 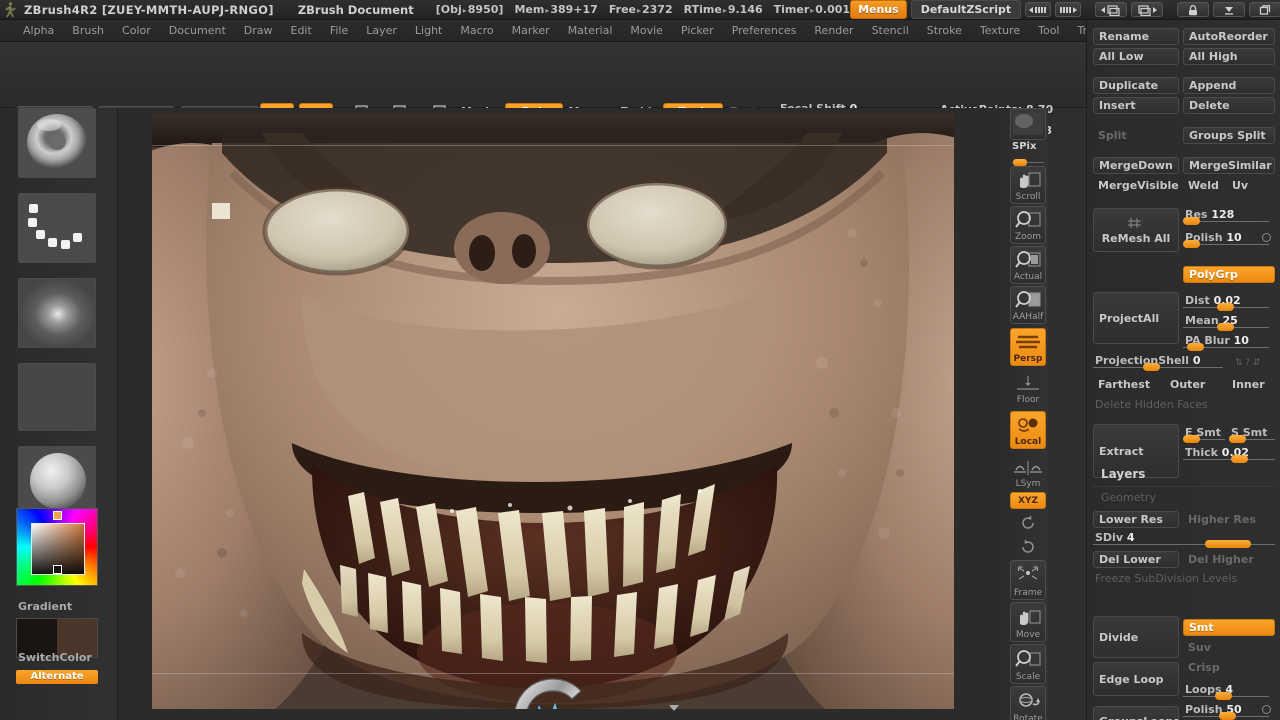 I want to click on vbar-aahalf-button: AAHalf, so click(x=1028, y=305).